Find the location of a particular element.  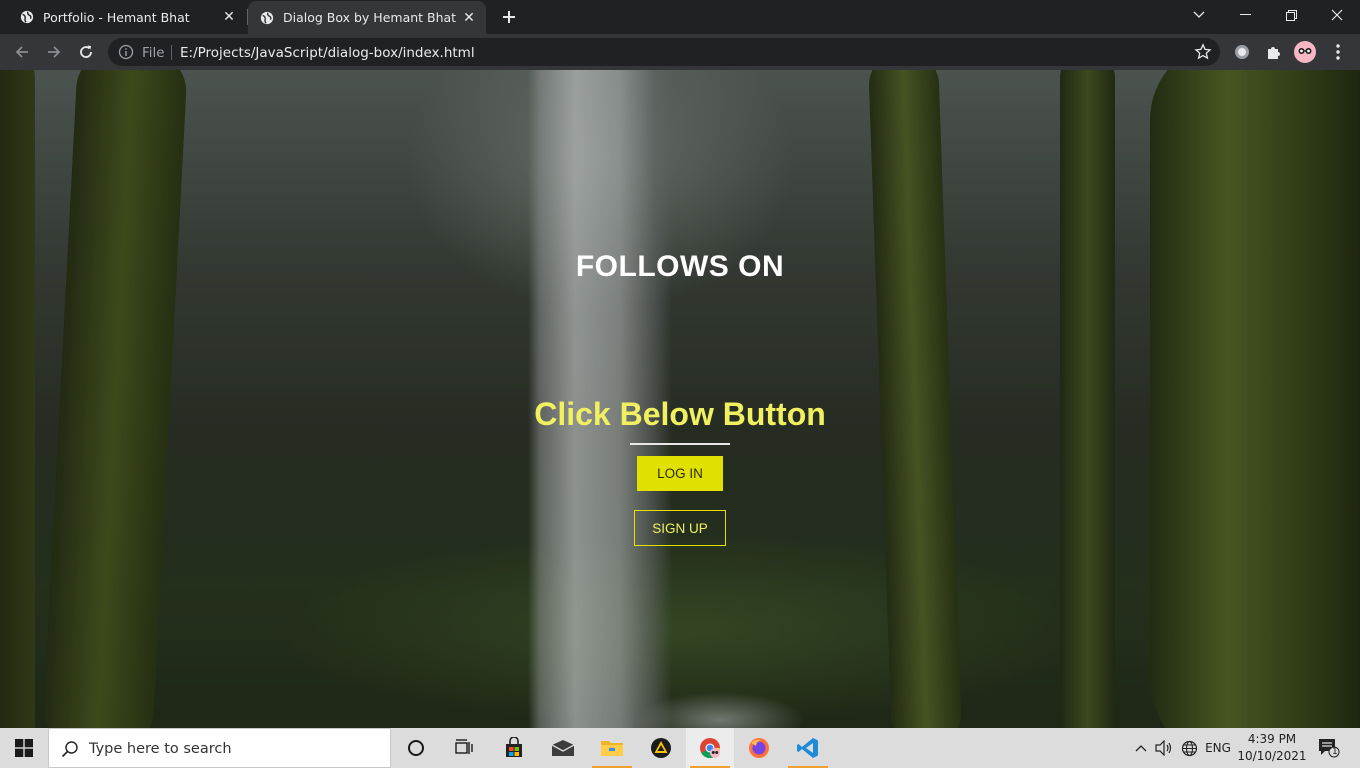

reload-button is located at coordinates (86, 52).